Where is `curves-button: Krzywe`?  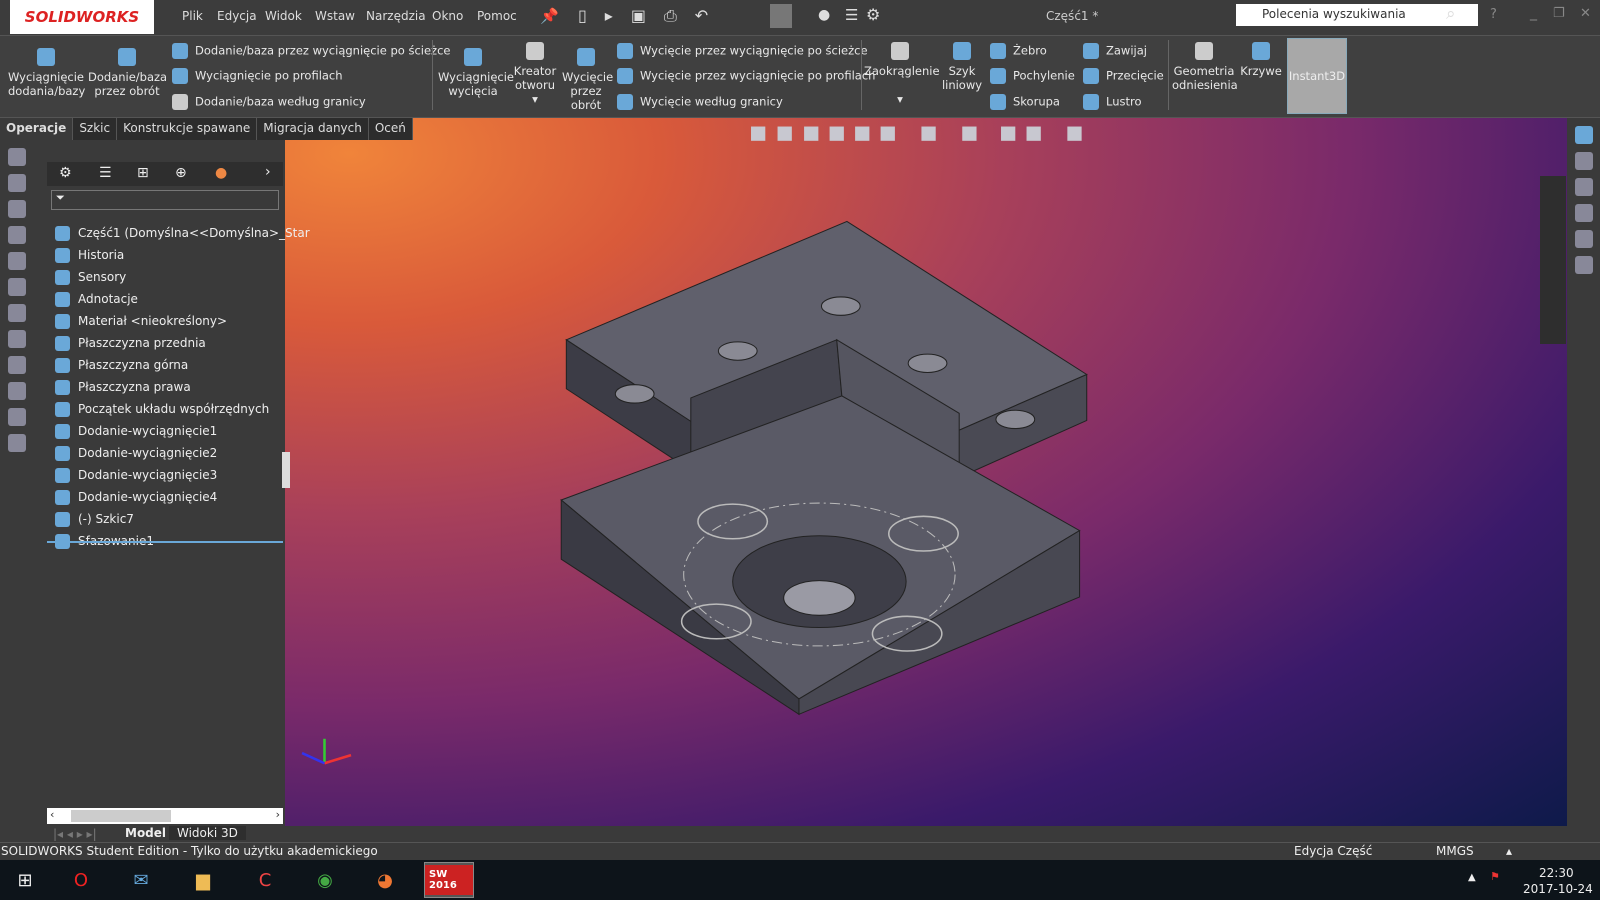 curves-button: Krzywe is located at coordinates (1261, 60).